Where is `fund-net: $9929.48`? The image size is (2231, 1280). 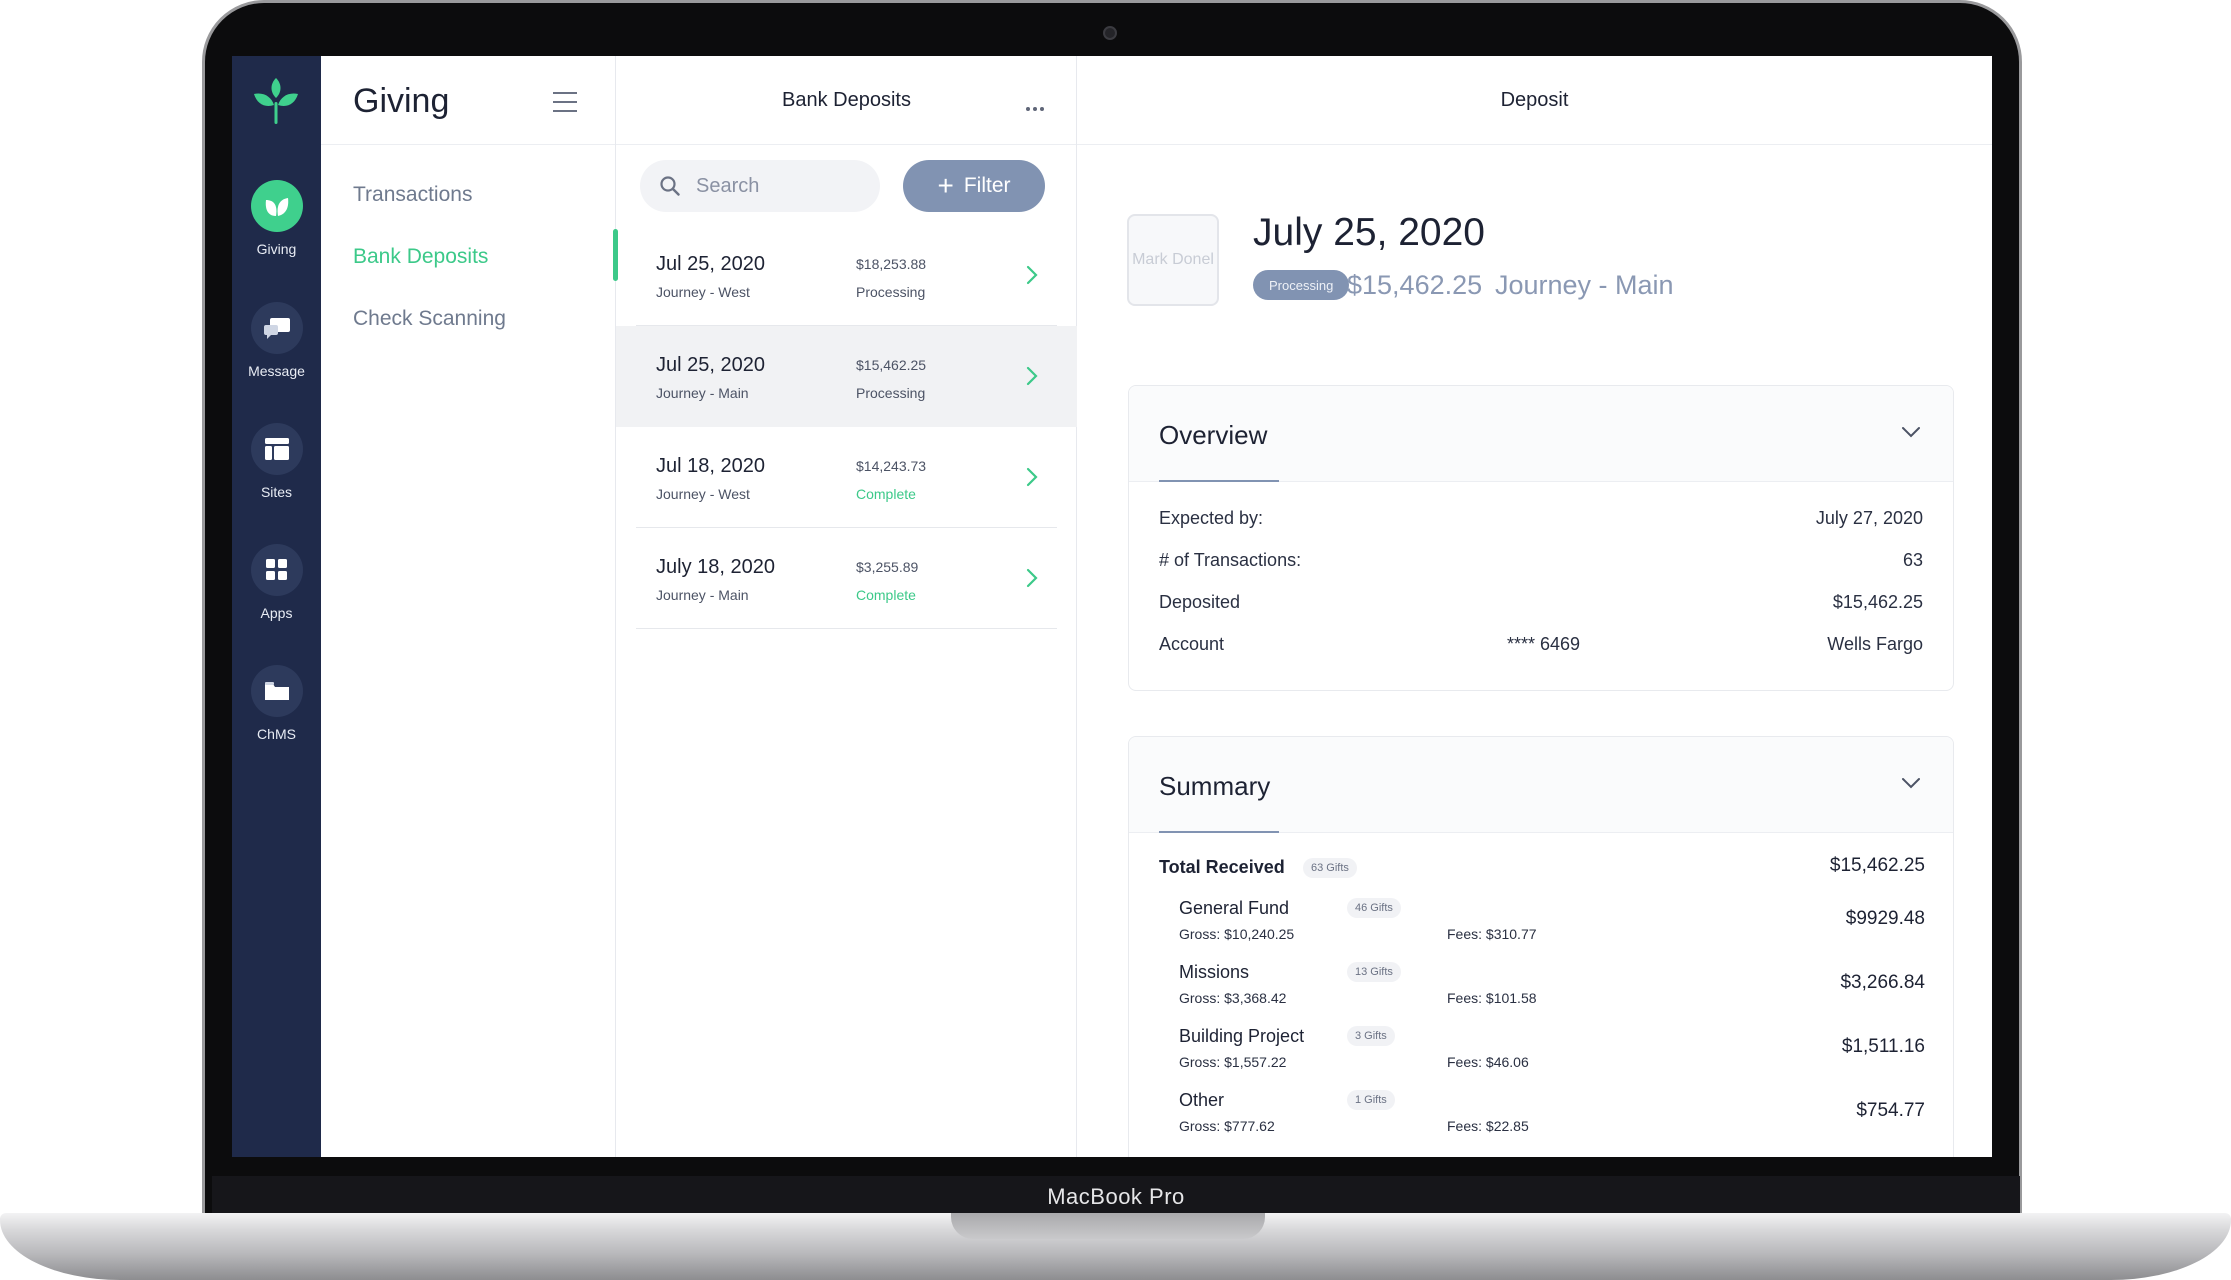 fund-net: $9929.48 is located at coordinates (1885, 918).